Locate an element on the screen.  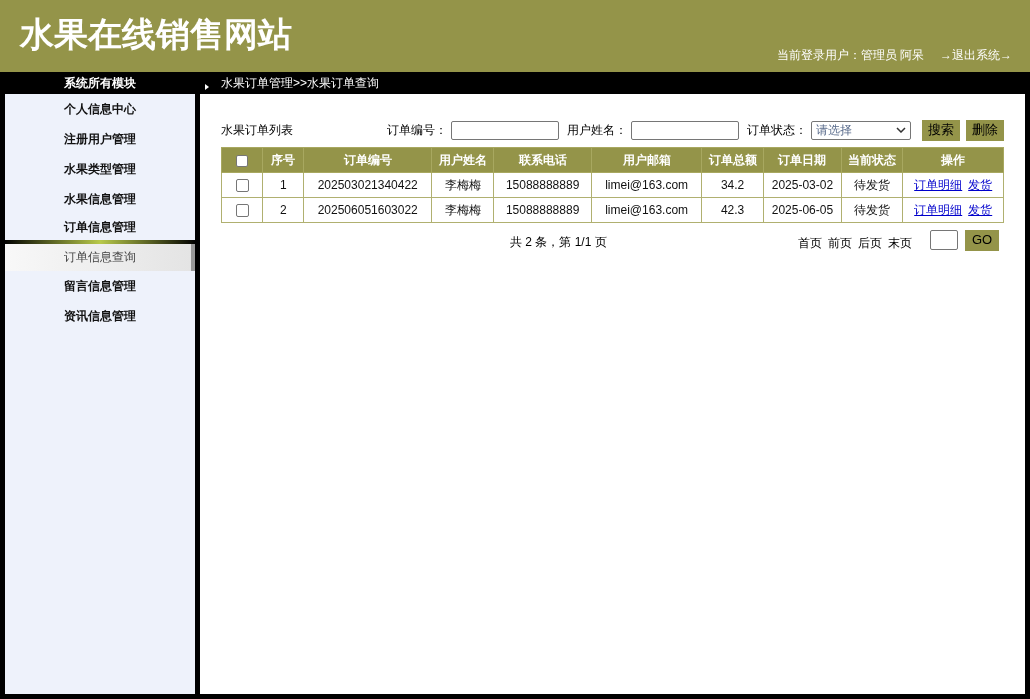
sidebar-item: 资讯信息管理 is located at coordinates (100, 316).